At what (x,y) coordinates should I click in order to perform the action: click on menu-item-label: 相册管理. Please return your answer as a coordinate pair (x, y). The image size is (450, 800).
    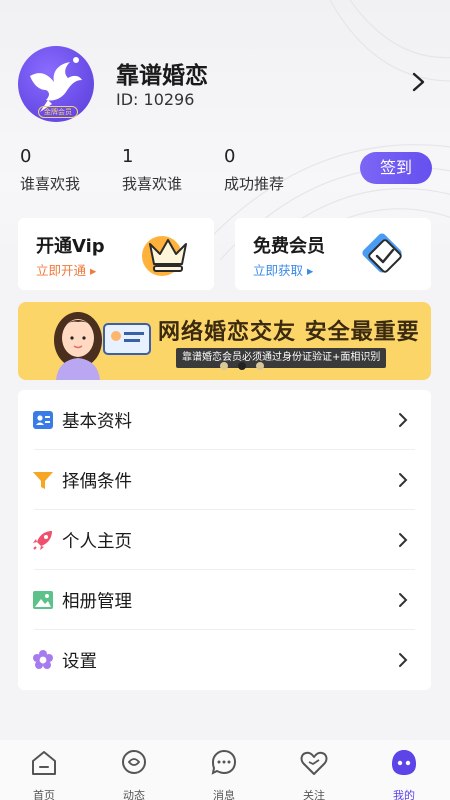
    Looking at the image, I should click on (97, 602).